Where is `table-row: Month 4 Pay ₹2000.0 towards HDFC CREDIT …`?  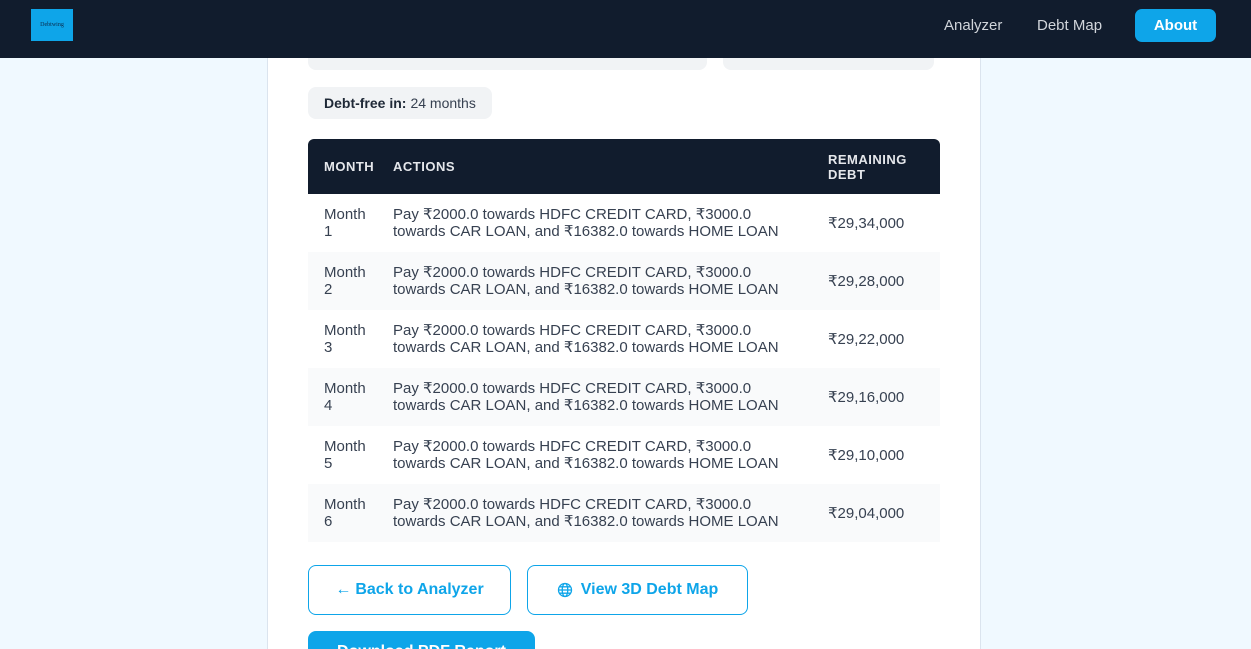
table-row: Month 4 Pay ₹2000.0 towards HDFC CREDIT … is located at coordinates (624, 397).